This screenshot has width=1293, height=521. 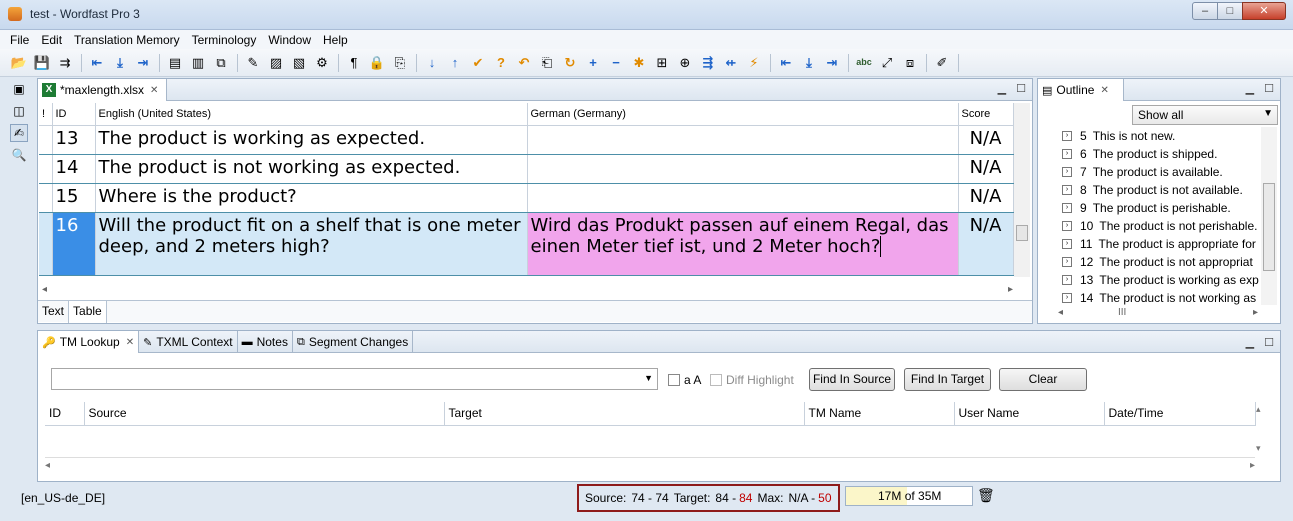 What do you see at coordinates (400, 63) in the screenshot?
I see `bookmark-icon: ⎘` at bounding box center [400, 63].